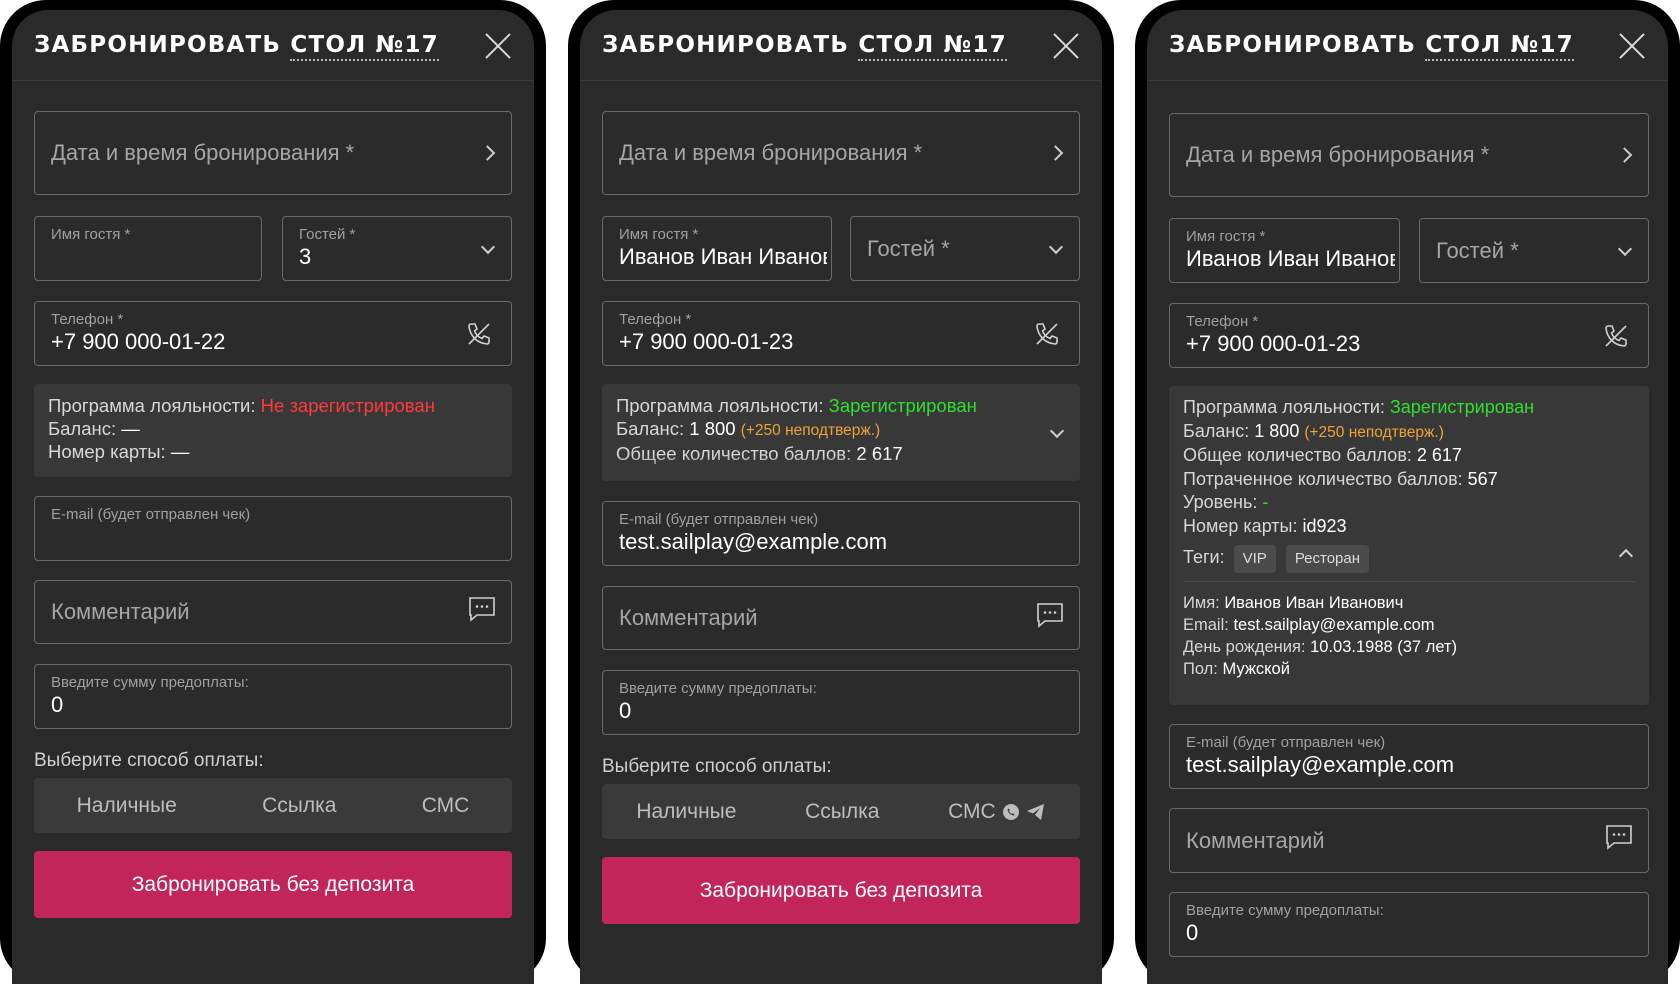 This screenshot has height=984, width=1680. Describe the element at coordinates (1409, 603) in the screenshot. I see `profile-name-row: Имя: Иванов Иван Иванович` at that location.